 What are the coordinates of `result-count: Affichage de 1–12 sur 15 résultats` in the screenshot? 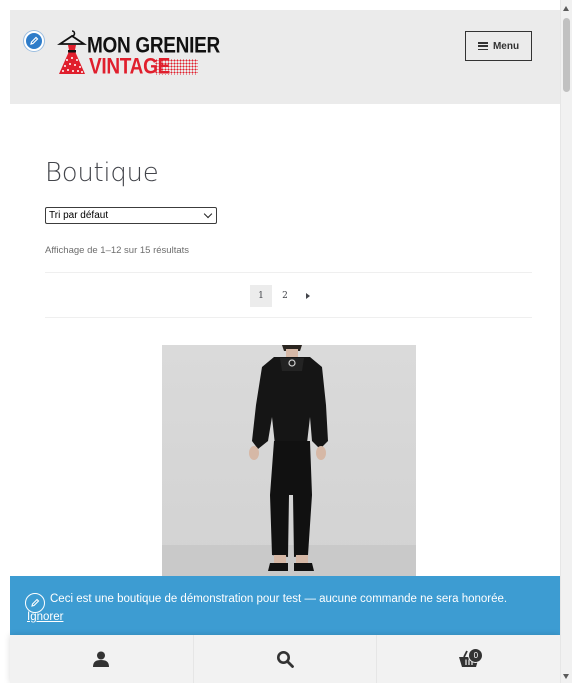 It's located at (117, 250).